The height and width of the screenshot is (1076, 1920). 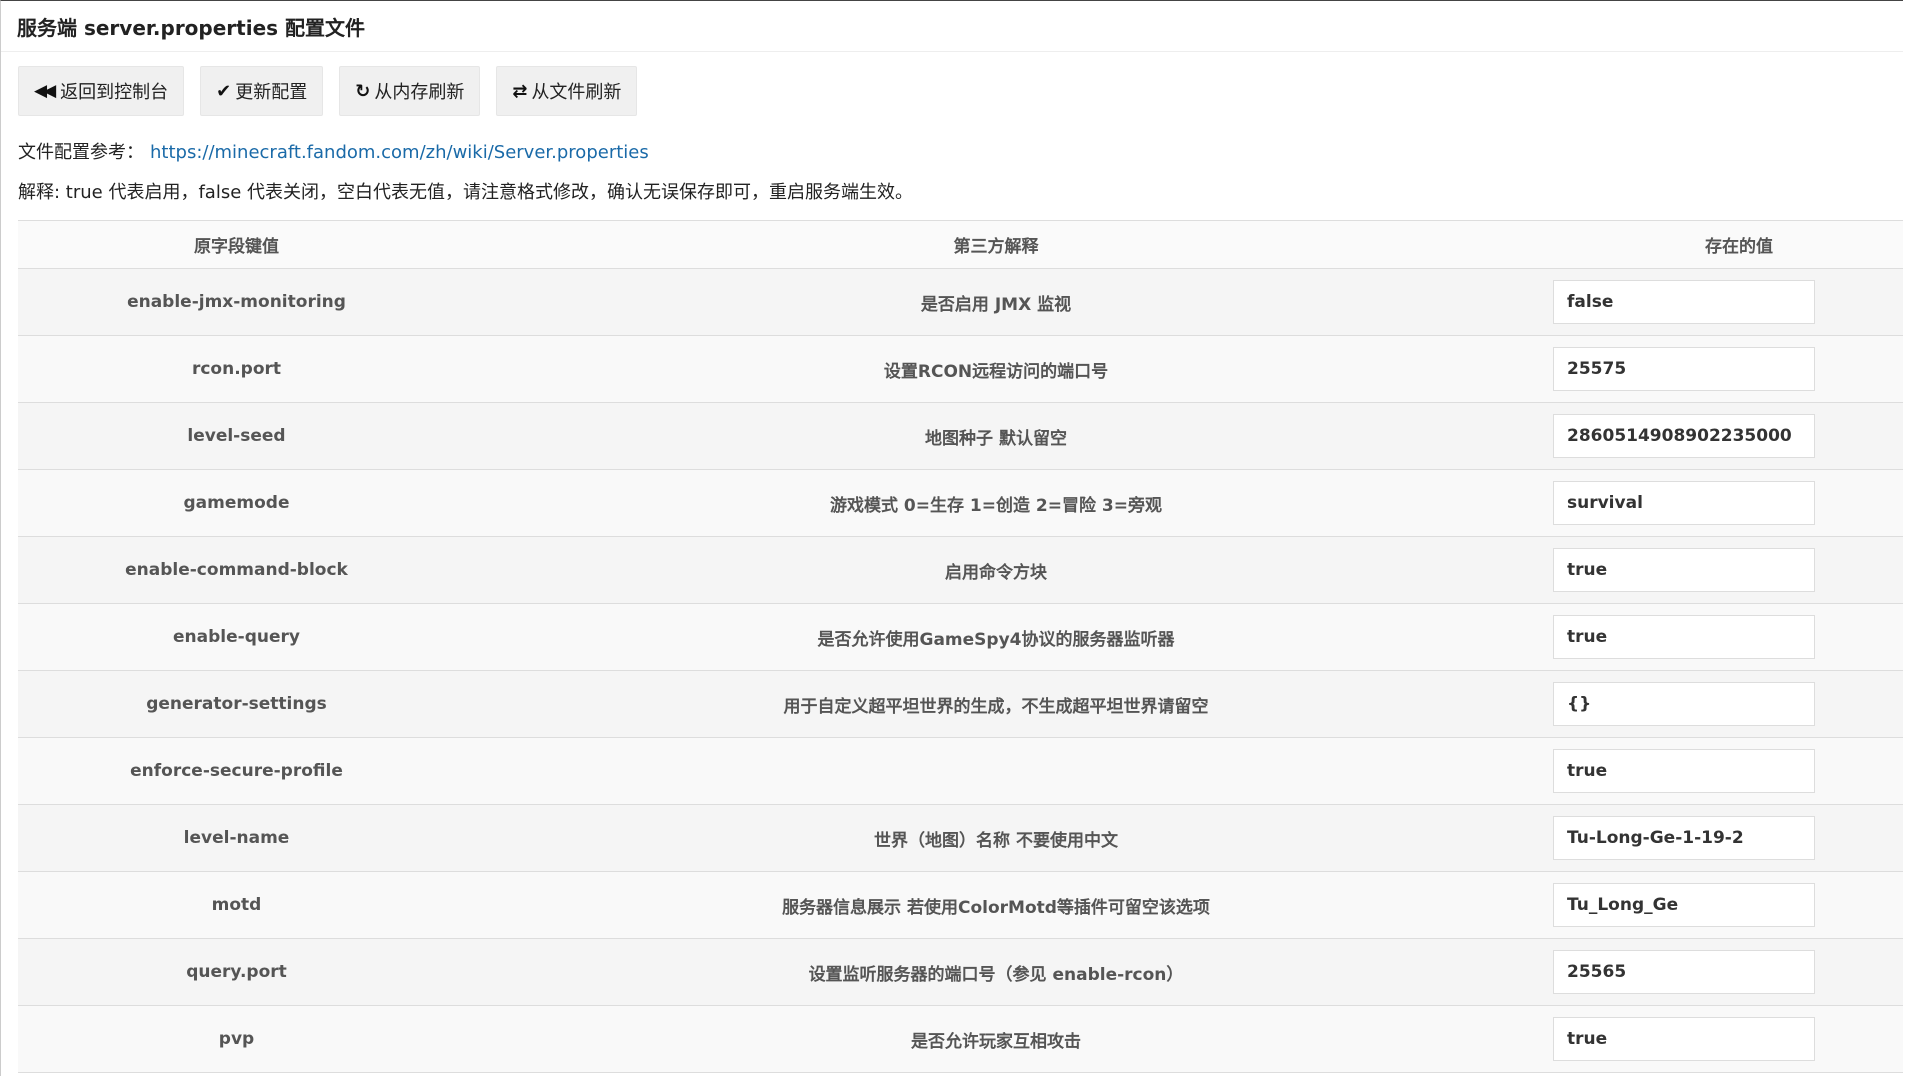 I want to click on table-header-row: 原字段键值 第三方解释 存在的值, so click(x=960, y=244).